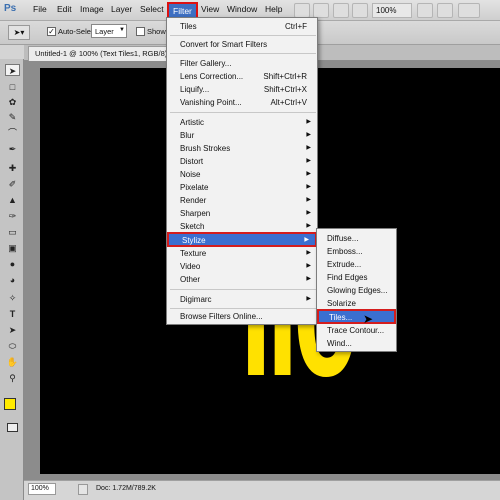  I want to click on foreground-color-swatch, so click(10, 404).